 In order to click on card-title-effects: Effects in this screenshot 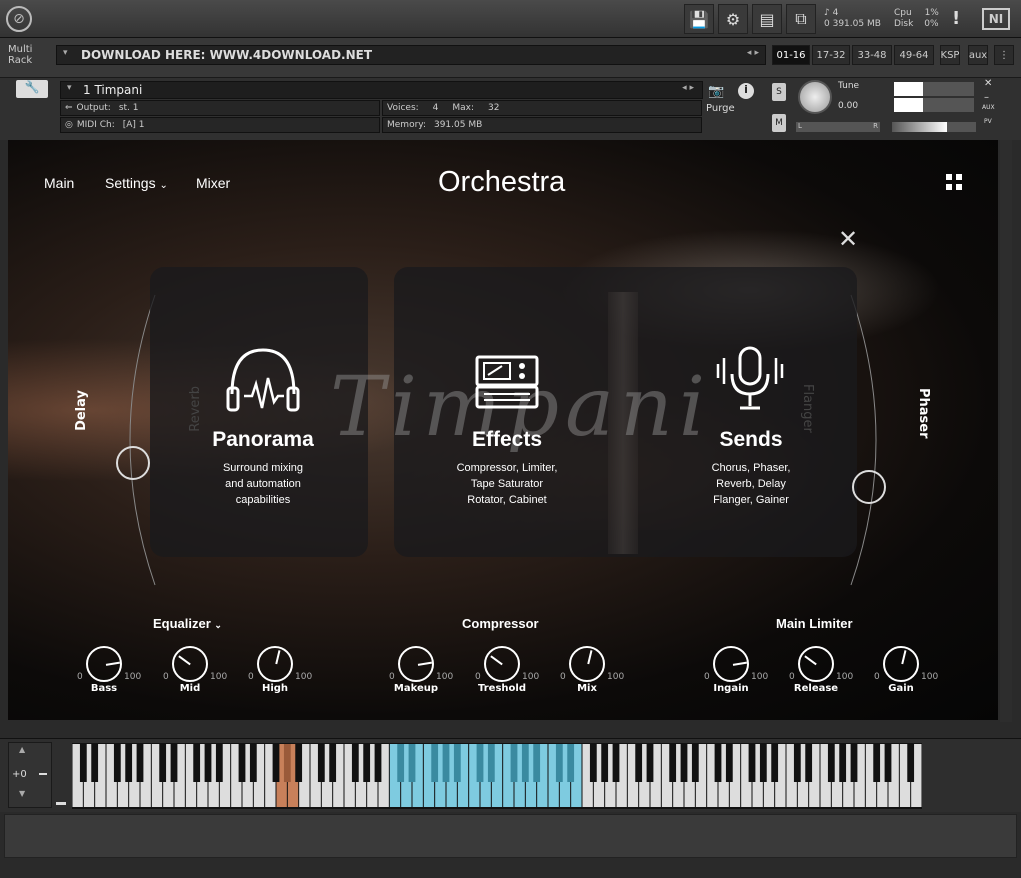, I will do `click(507, 440)`.